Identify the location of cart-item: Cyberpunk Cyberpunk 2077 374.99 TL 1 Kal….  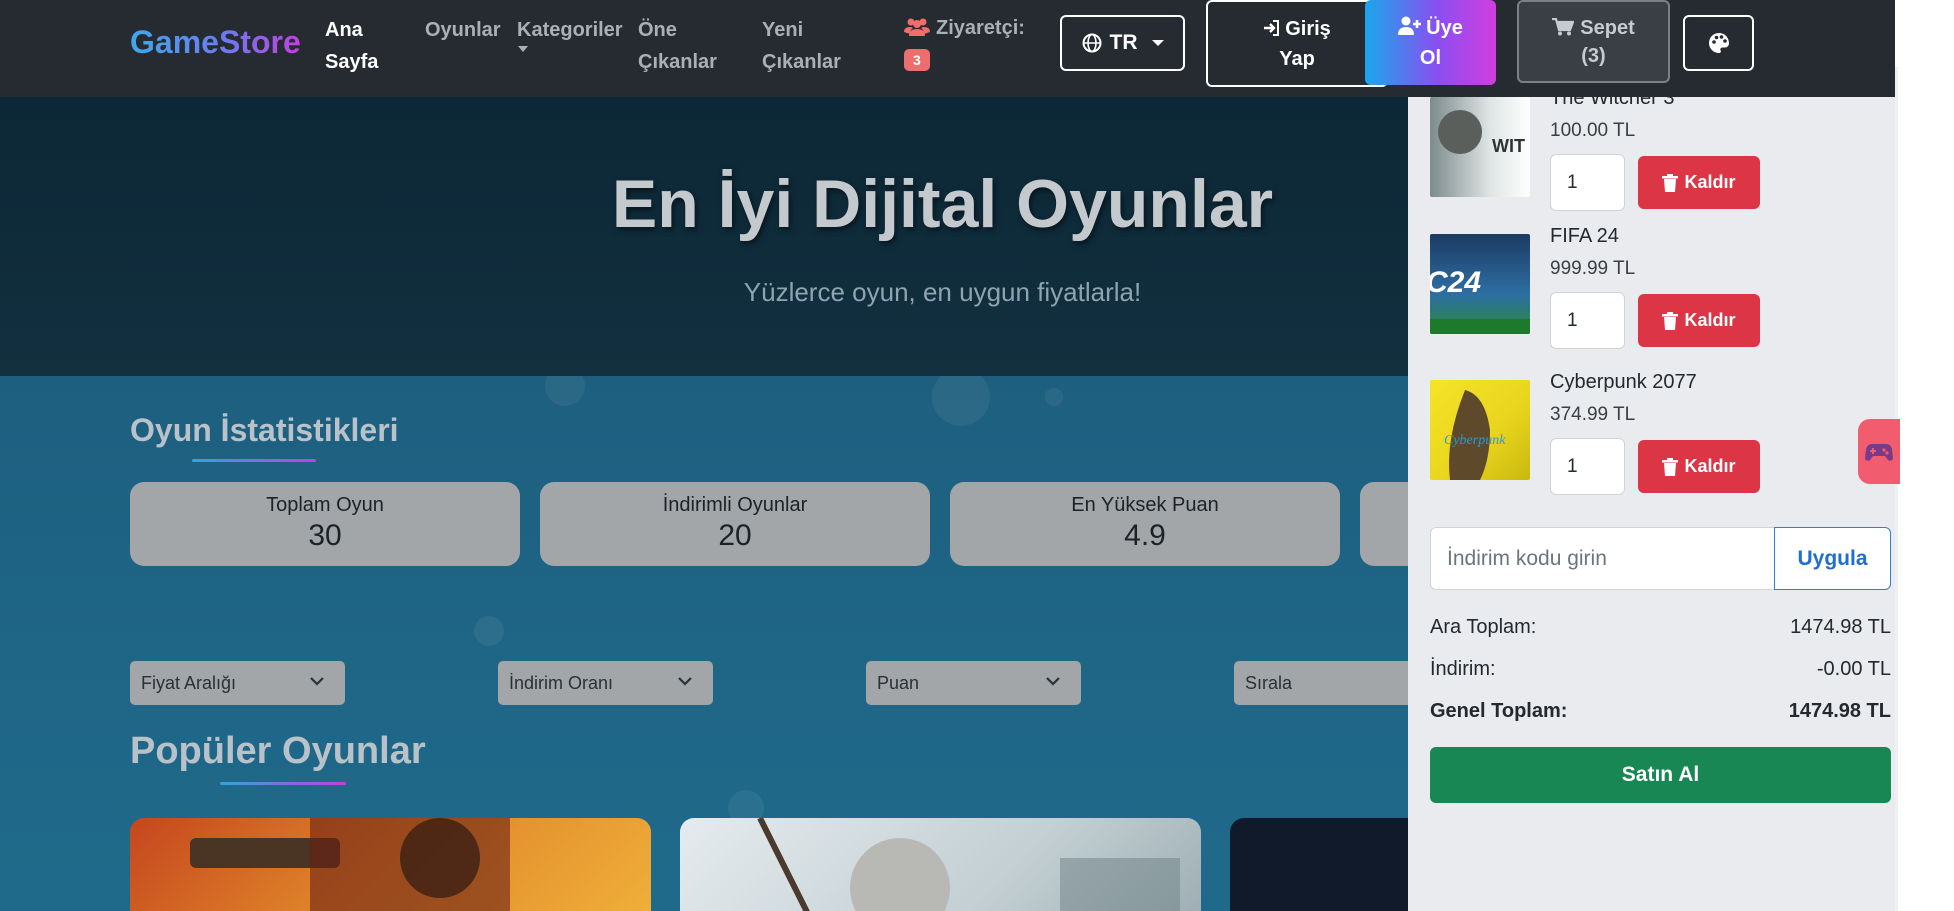
(1650, 435).